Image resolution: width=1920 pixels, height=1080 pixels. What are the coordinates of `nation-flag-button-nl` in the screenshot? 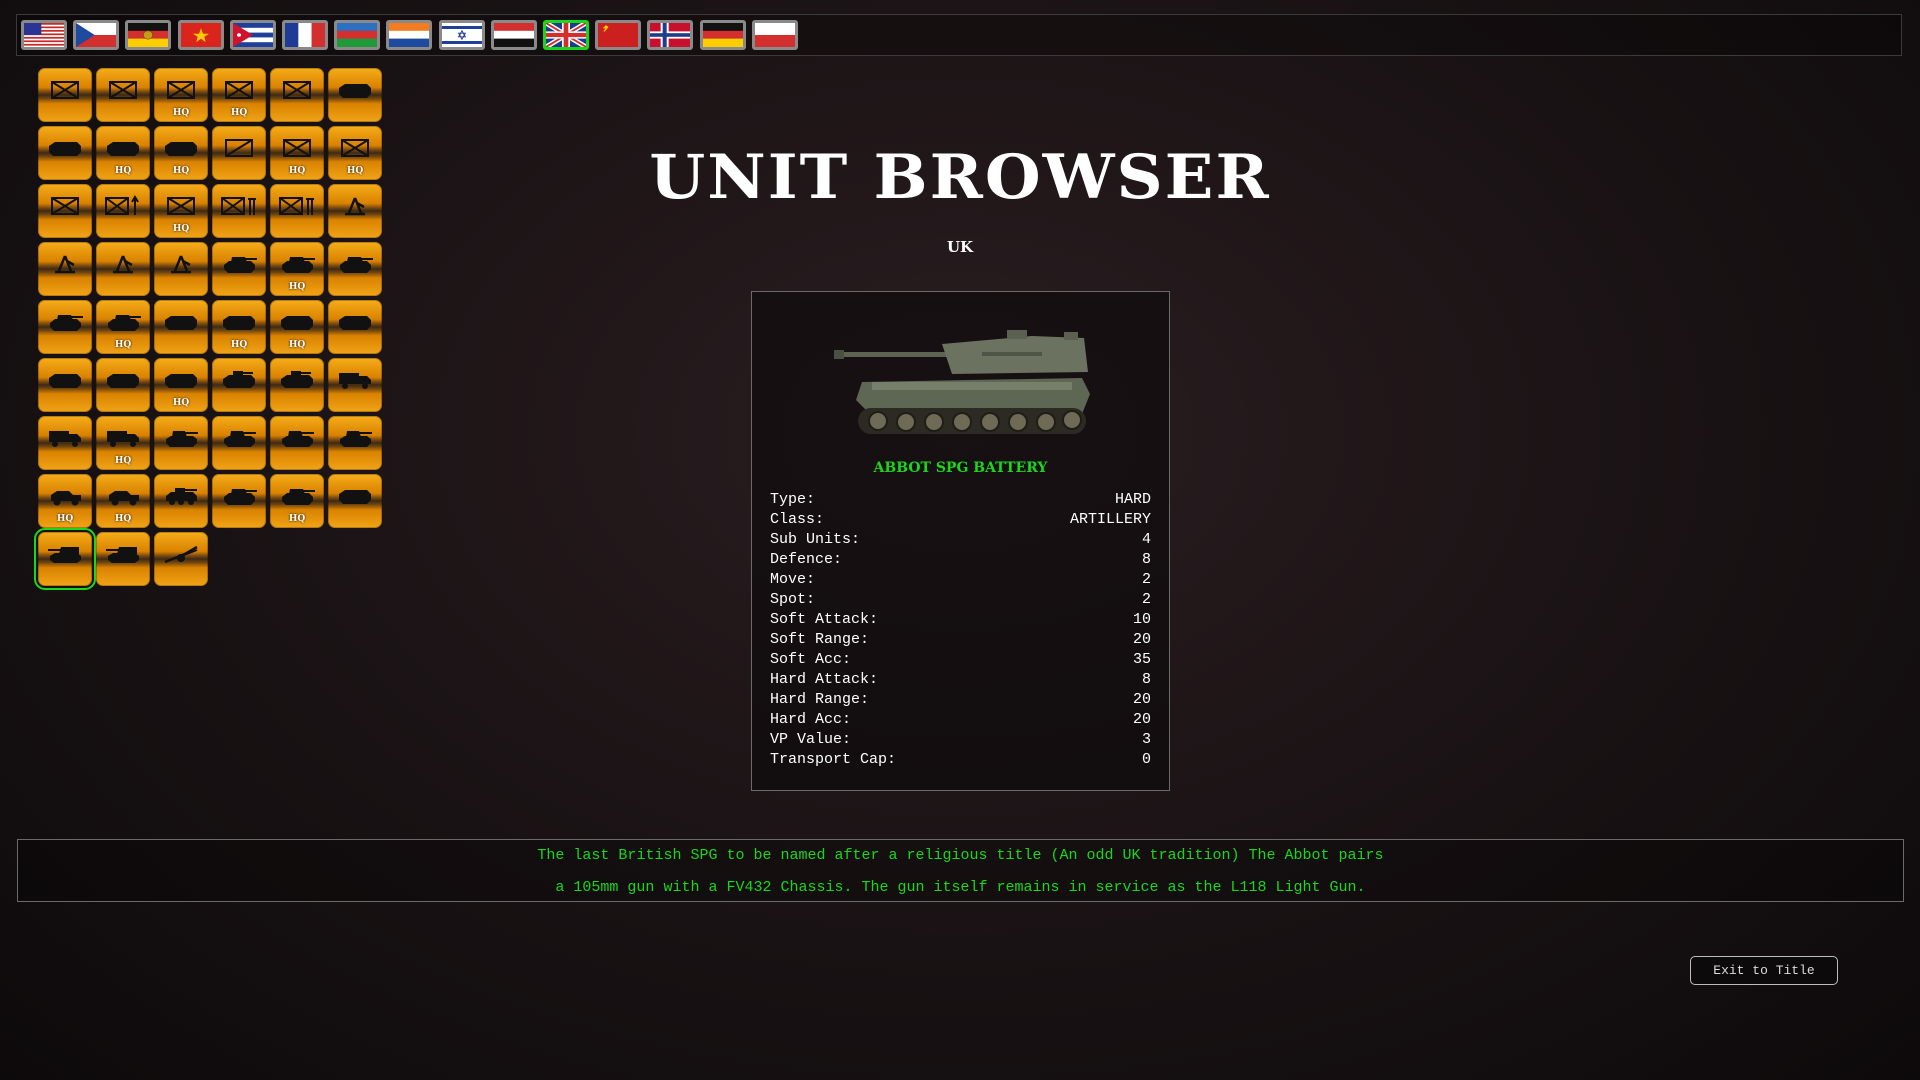 It's located at (409, 35).